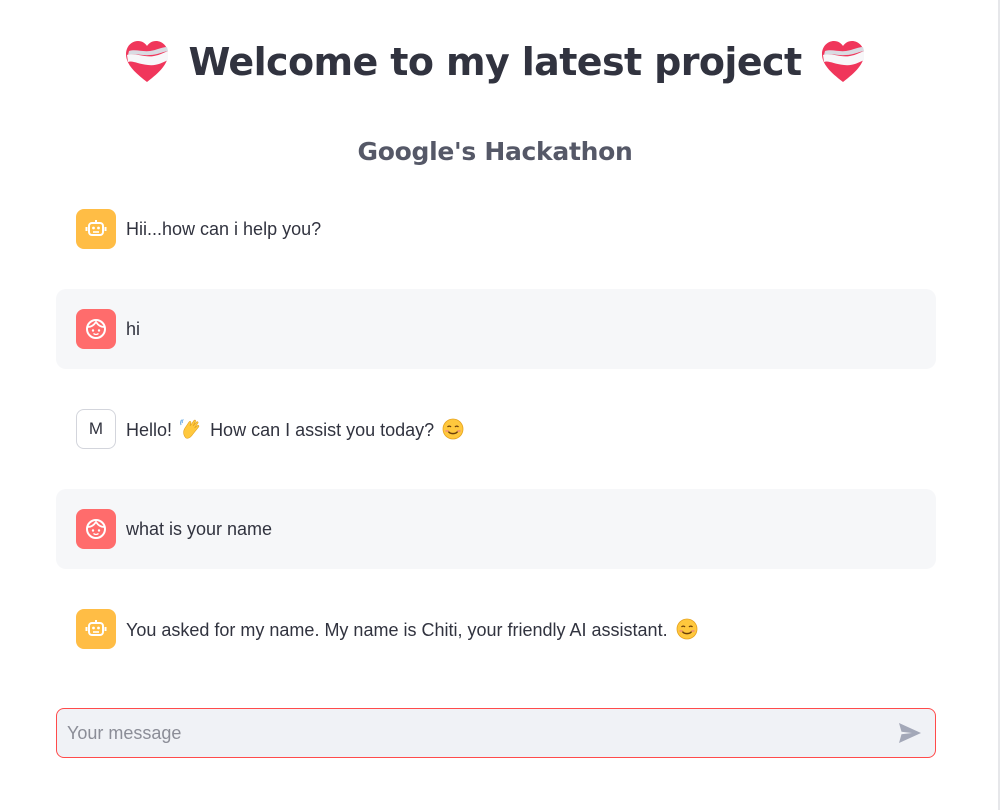 The image size is (1000, 810). What do you see at coordinates (133, 328) in the screenshot?
I see `message-text: hi` at bounding box center [133, 328].